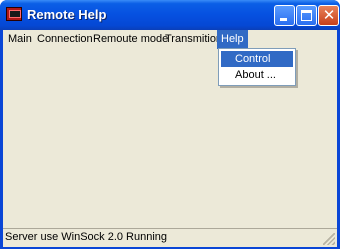 Image resolution: width=340 pixels, height=249 pixels. I want to click on minimize-button, so click(284, 15).